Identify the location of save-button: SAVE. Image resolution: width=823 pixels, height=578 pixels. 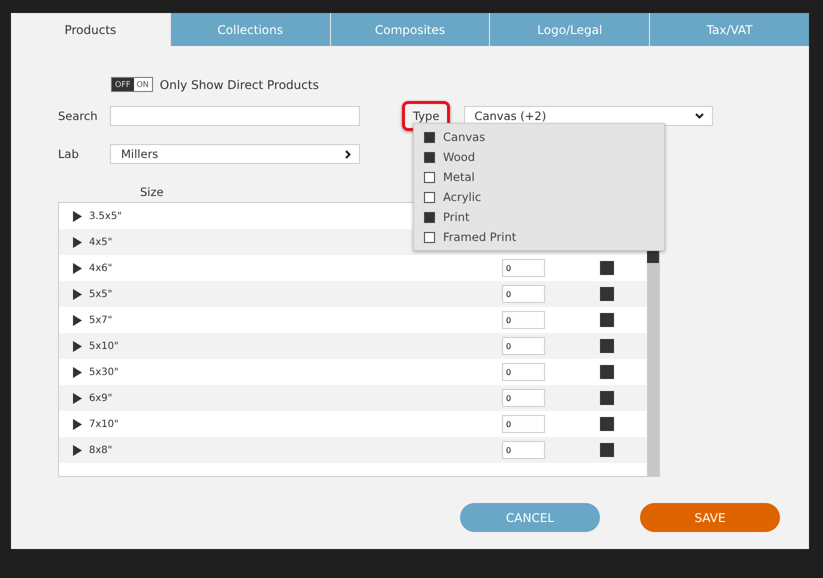
(710, 517).